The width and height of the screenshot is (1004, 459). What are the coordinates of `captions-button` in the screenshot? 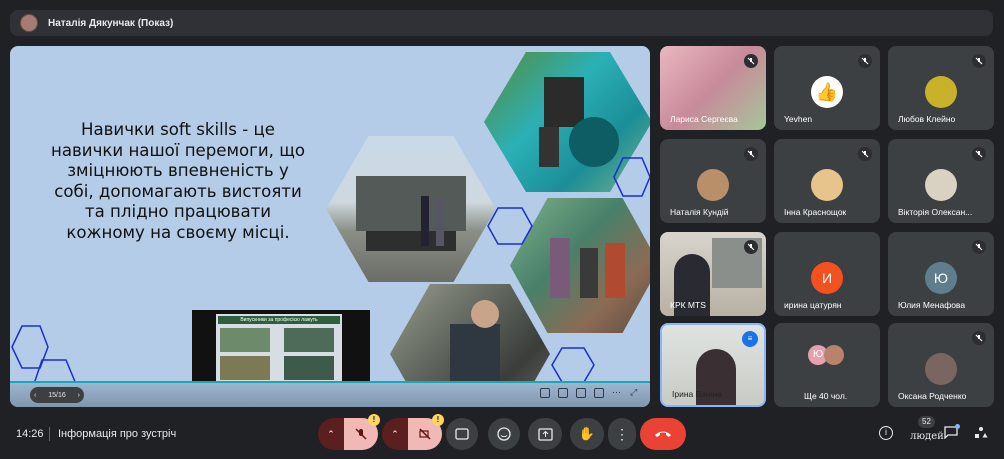 It's located at (462, 434).